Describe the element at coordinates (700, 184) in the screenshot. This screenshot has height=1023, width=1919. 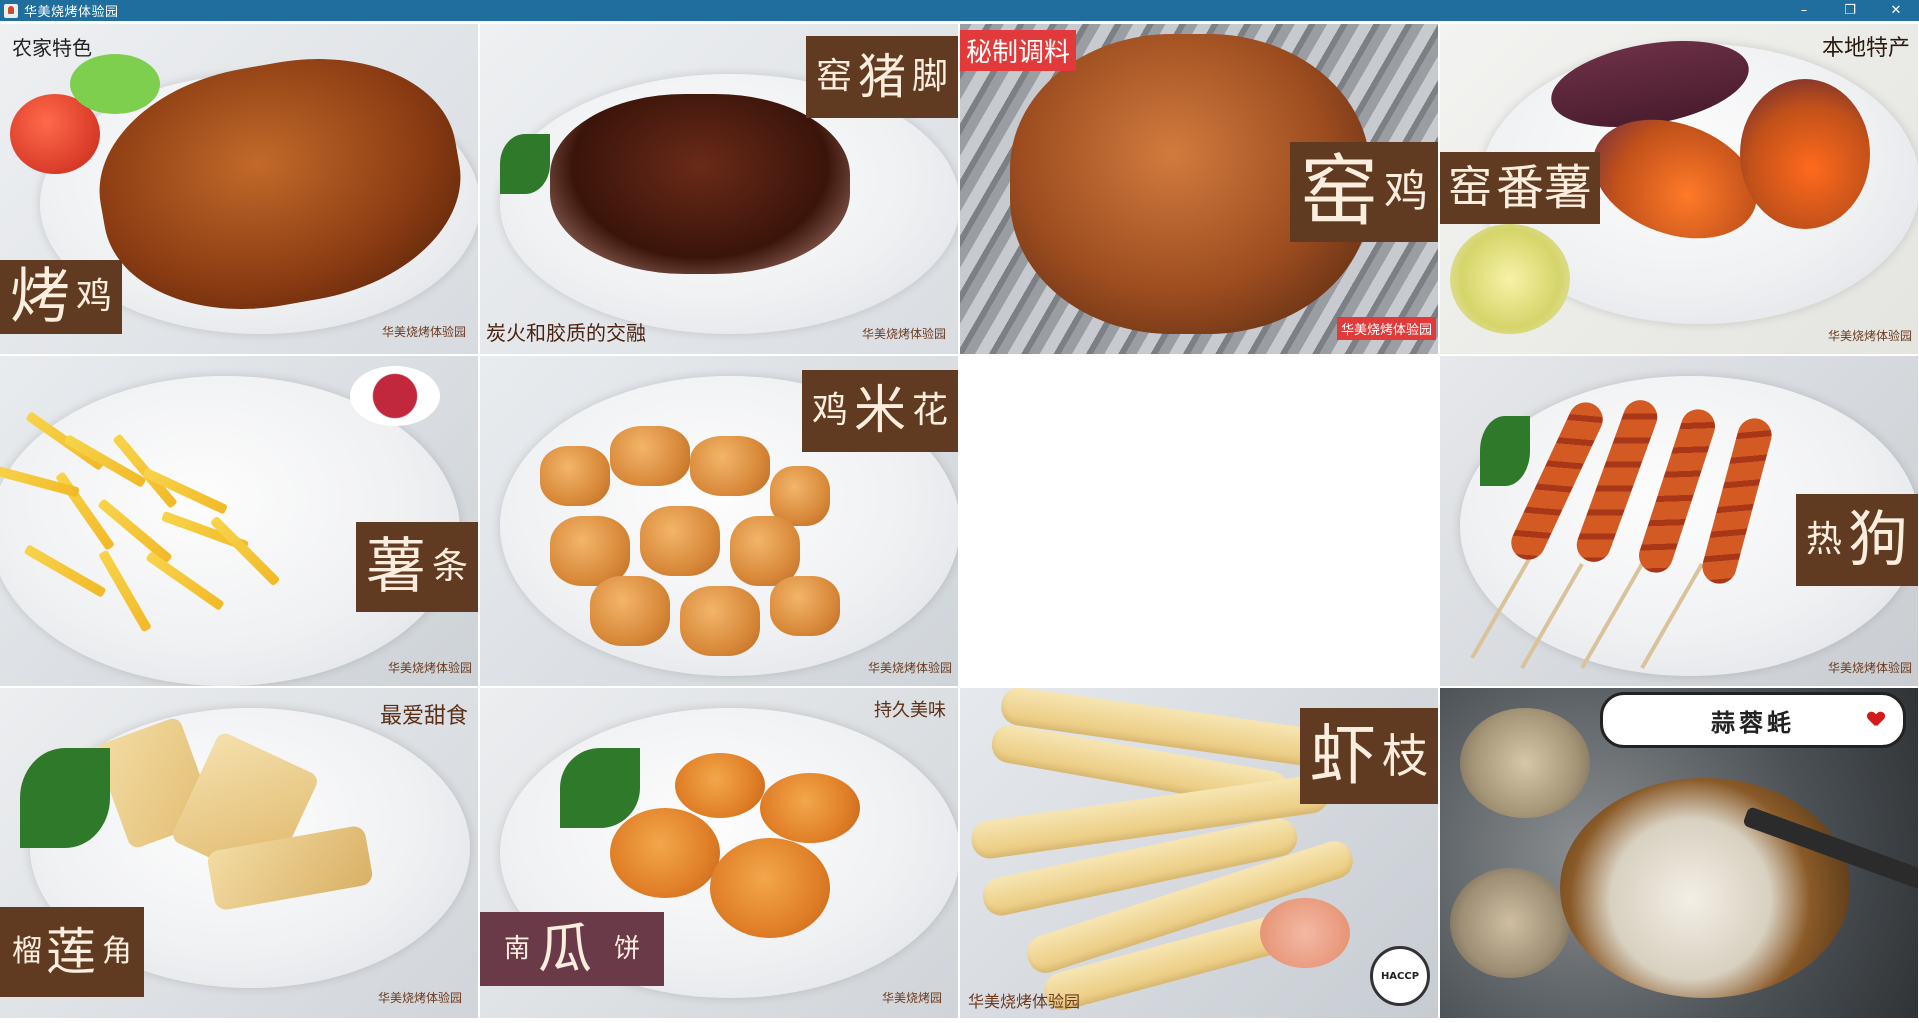
I see `pork-knuckle-image` at that location.